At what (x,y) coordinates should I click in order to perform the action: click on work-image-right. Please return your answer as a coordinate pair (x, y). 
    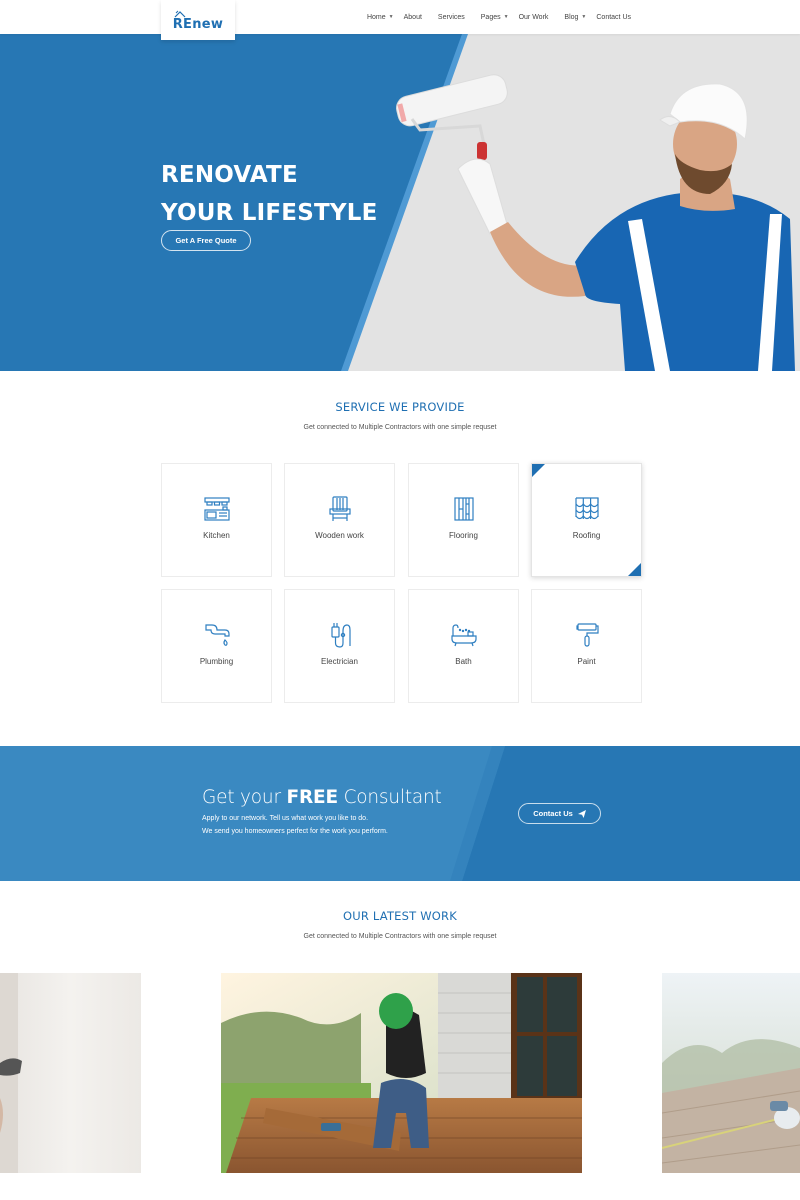
    Looking at the image, I should click on (731, 1073).